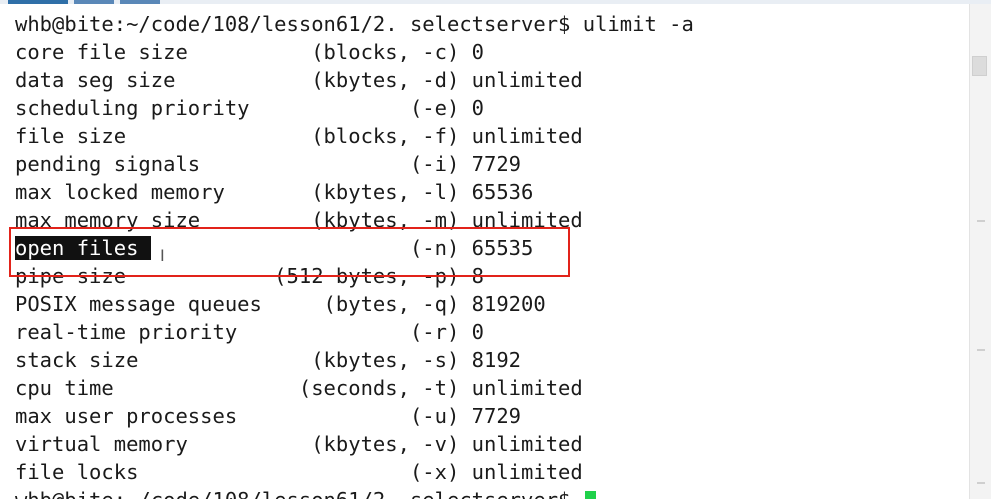 This screenshot has height=499, width=991. What do you see at coordinates (249, 52) in the screenshot?
I see `ulimit-row: core file size (blocks, -c) 0` at bounding box center [249, 52].